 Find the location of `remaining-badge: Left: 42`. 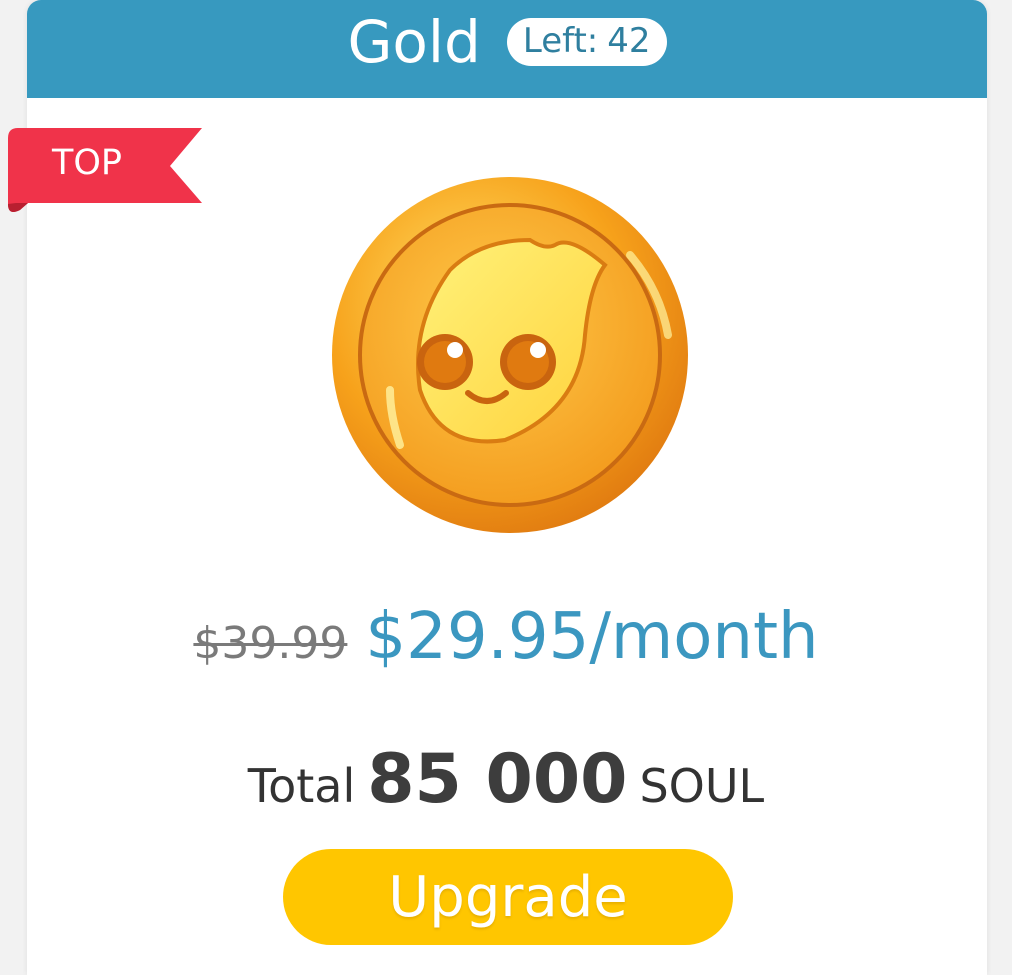

remaining-badge: Left: 42 is located at coordinates (586, 42).